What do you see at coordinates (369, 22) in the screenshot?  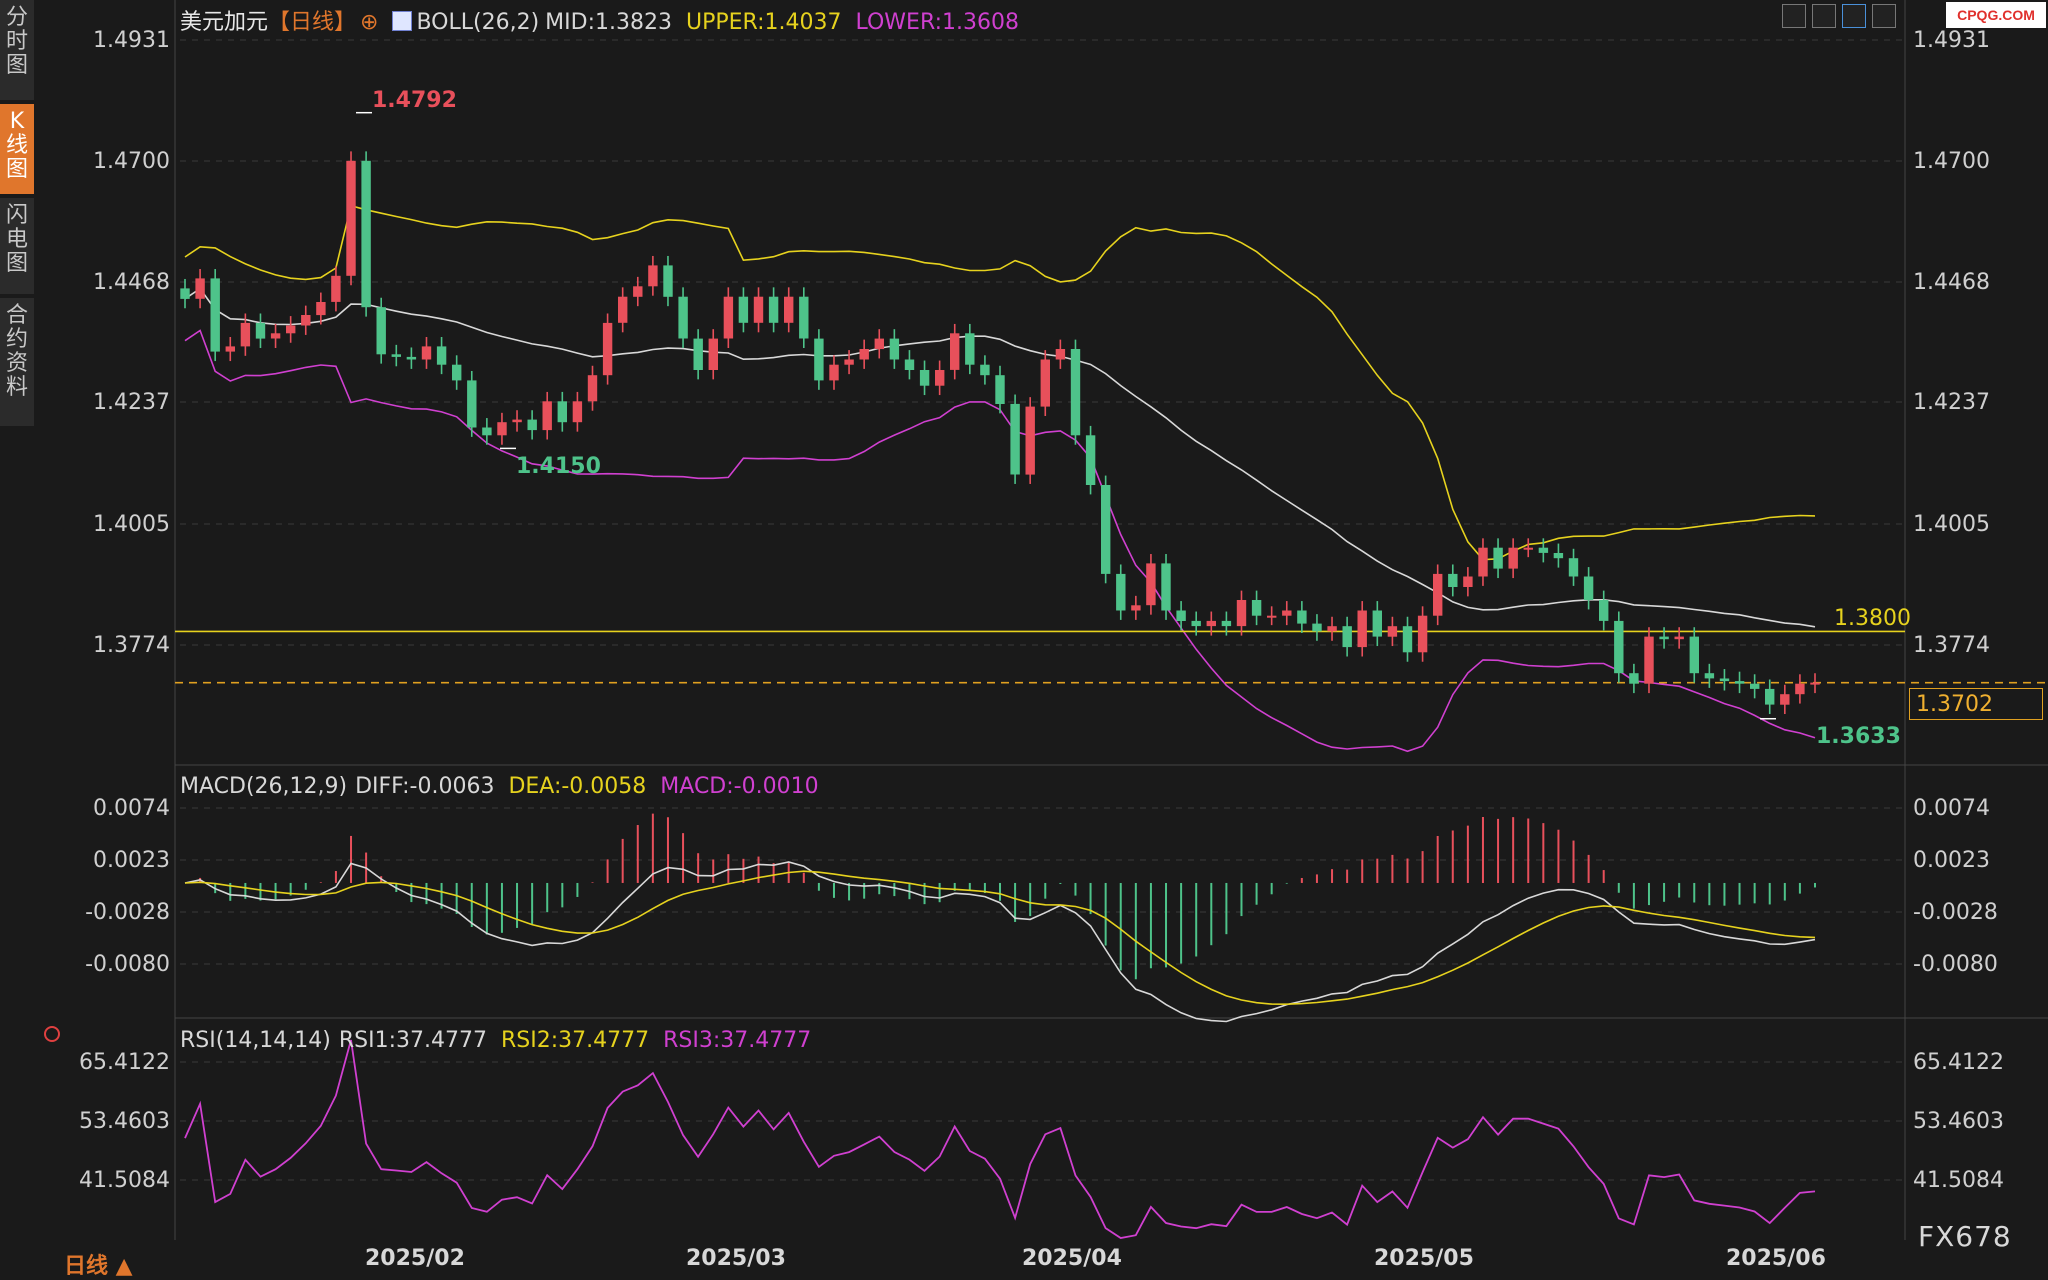 I see `settings-icon: ⊕` at bounding box center [369, 22].